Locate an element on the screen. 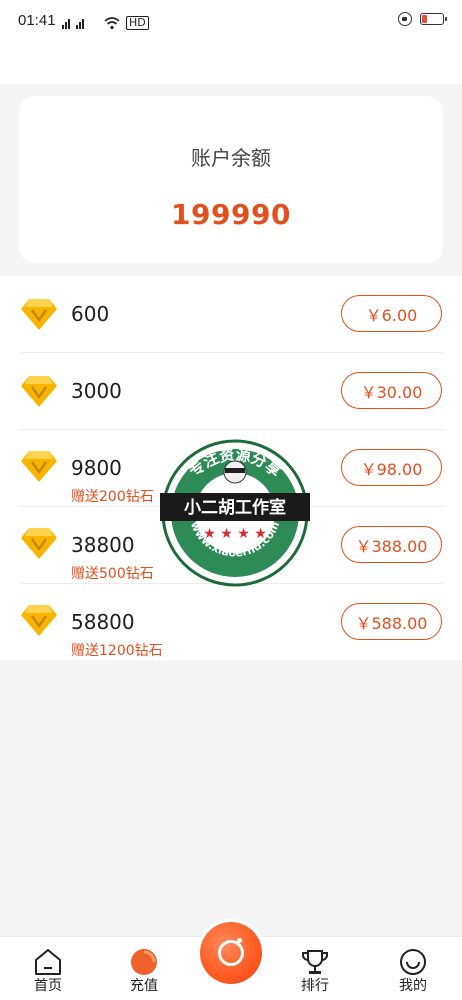 This screenshot has width=462, height=1000. tab-ranking: 排行 is located at coordinates (315, 970).